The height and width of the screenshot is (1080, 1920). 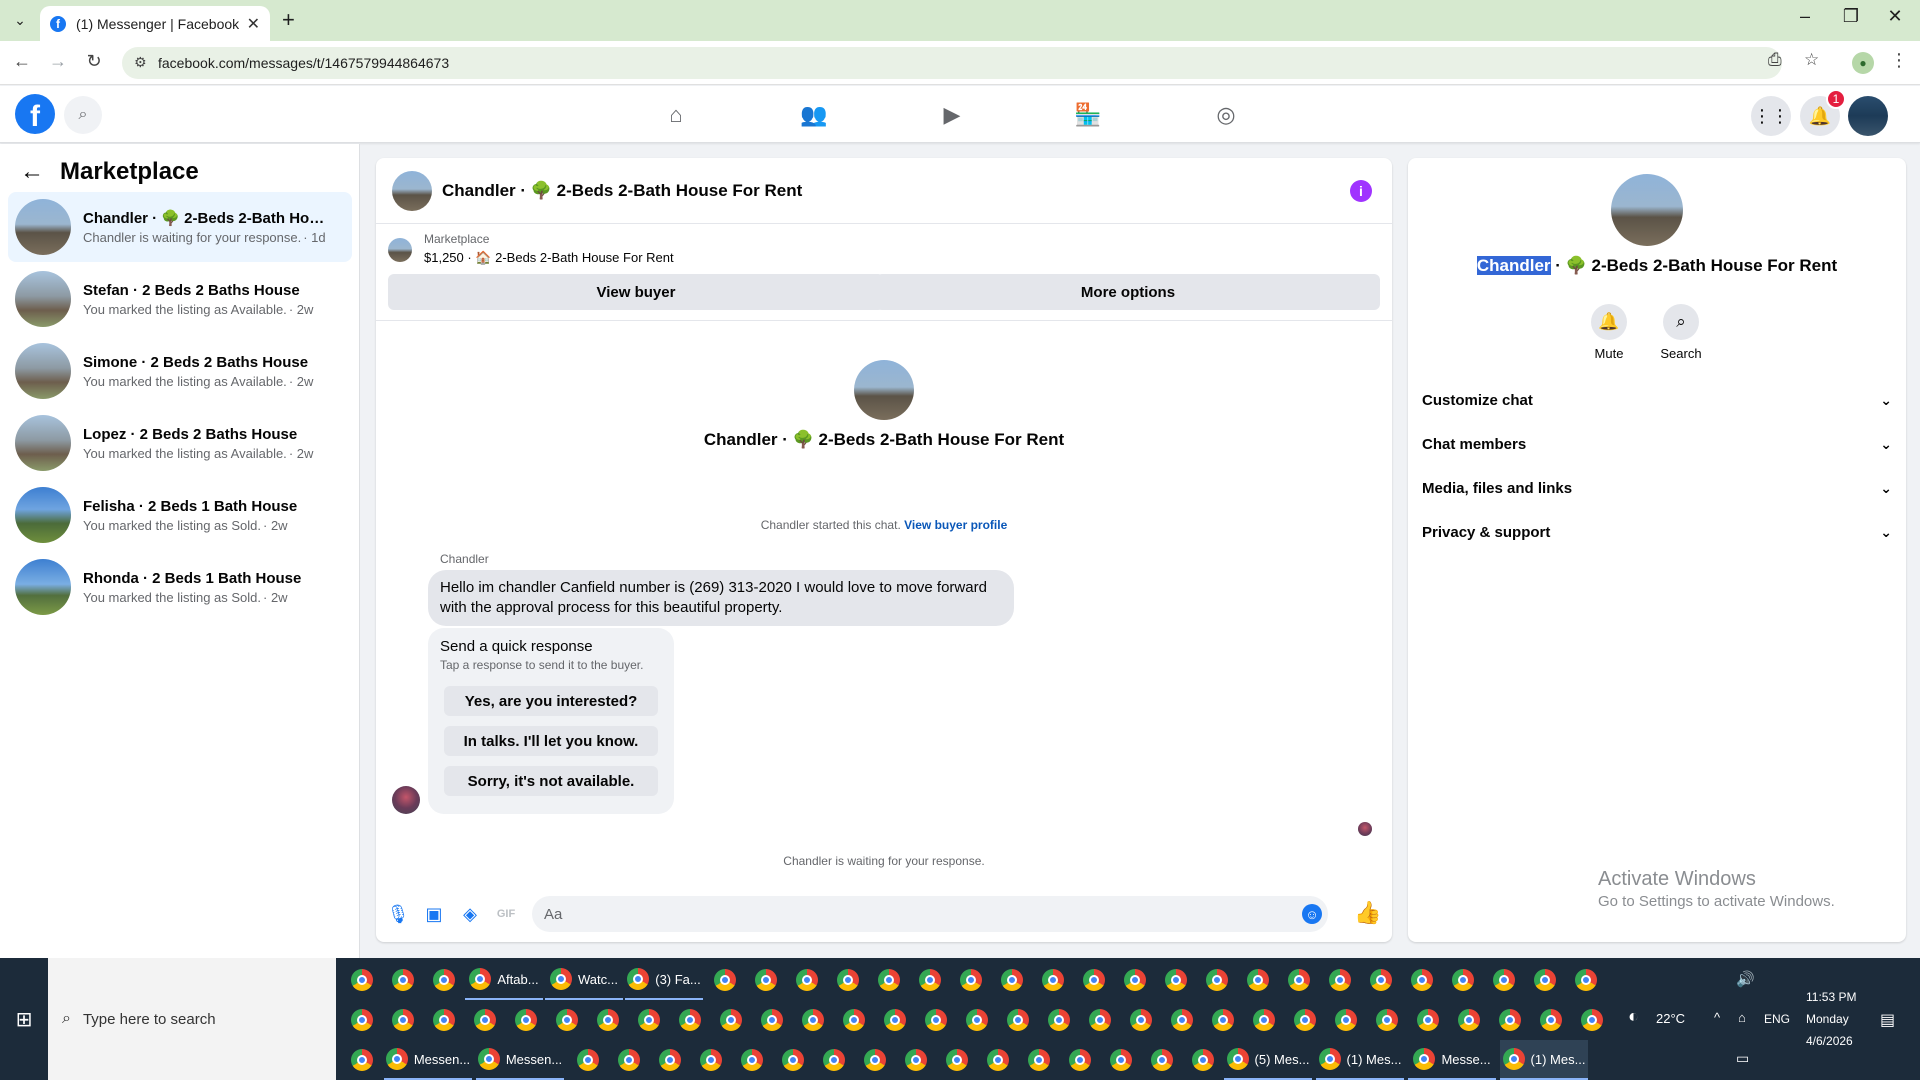 What do you see at coordinates (155, 23) in the screenshot?
I see `browser-tab-messenger: f (1) Messenger | Facebook ✕` at bounding box center [155, 23].